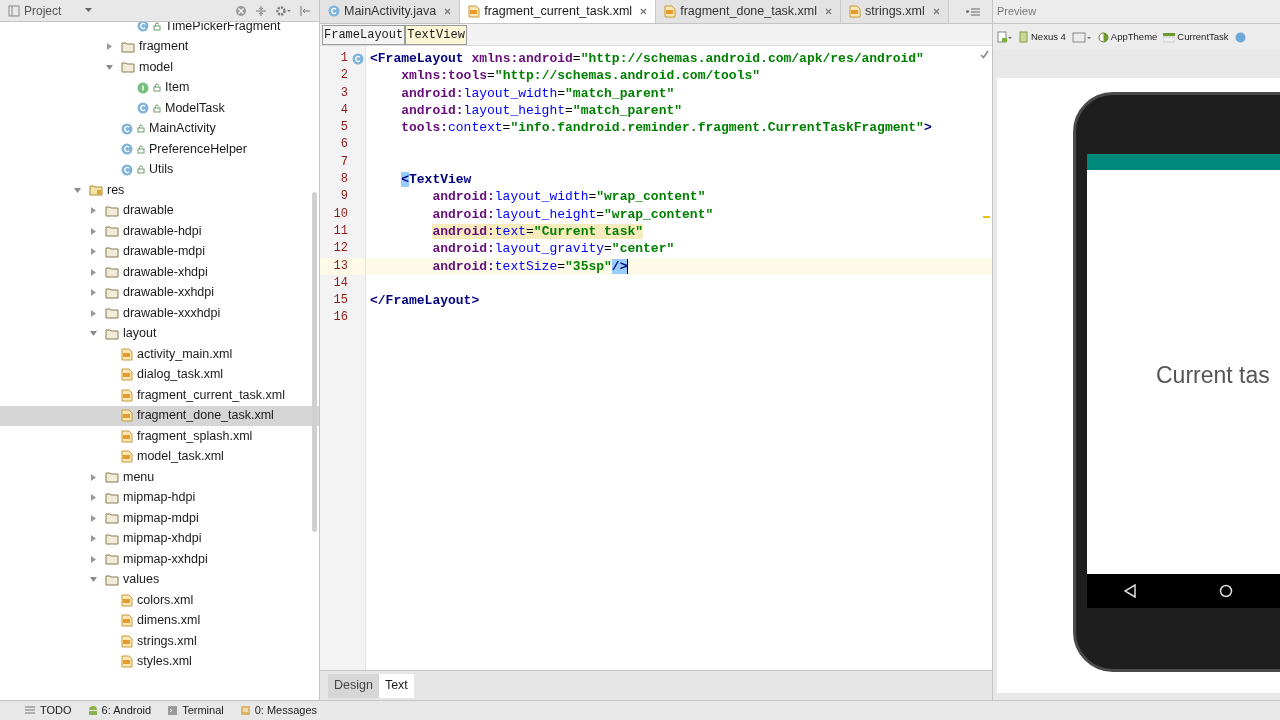 Image resolution: width=1280 pixels, height=720 pixels. Describe the element at coordinates (343, 180) in the screenshot. I see `line-number: 8` at that location.